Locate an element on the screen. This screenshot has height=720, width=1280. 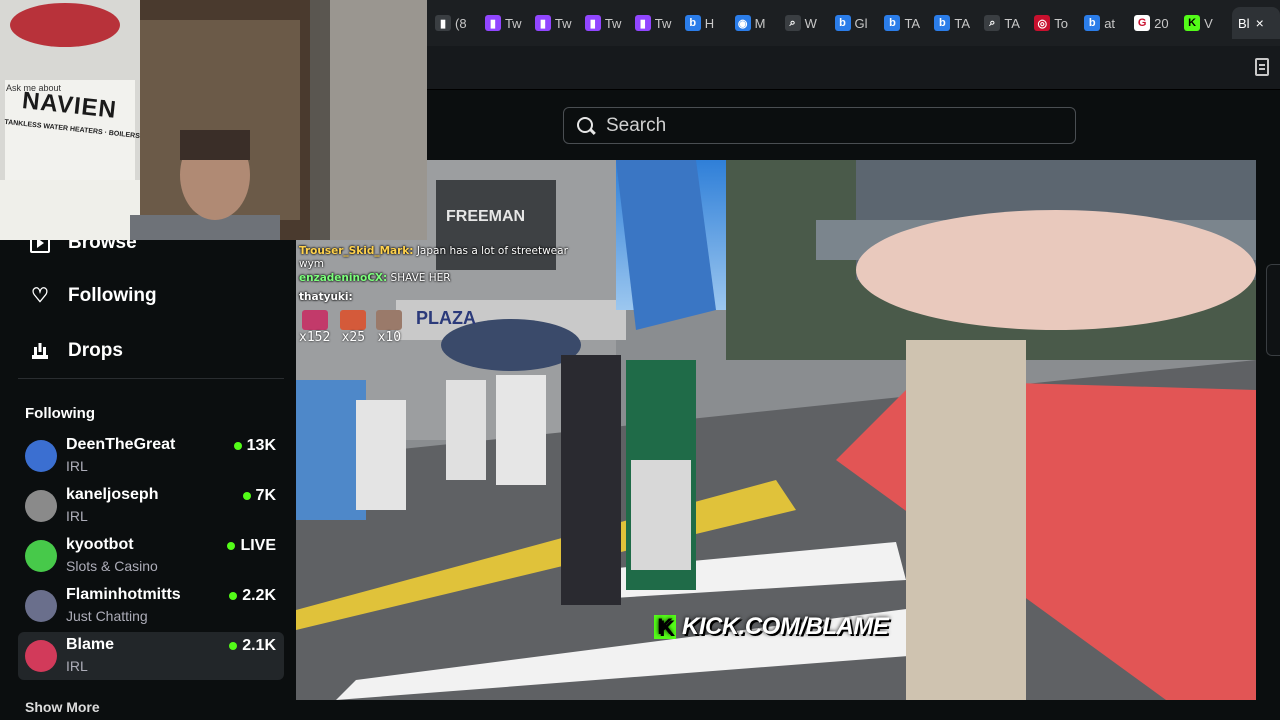
browser-tab-label: (8 is located at coordinates (461, 23).